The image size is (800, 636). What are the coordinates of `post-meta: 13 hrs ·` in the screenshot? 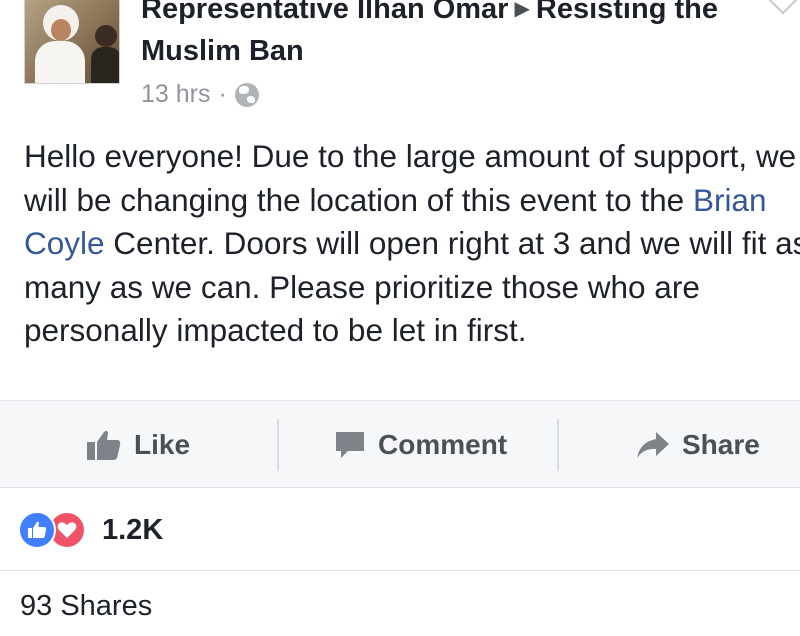 It's located at (200, 94).